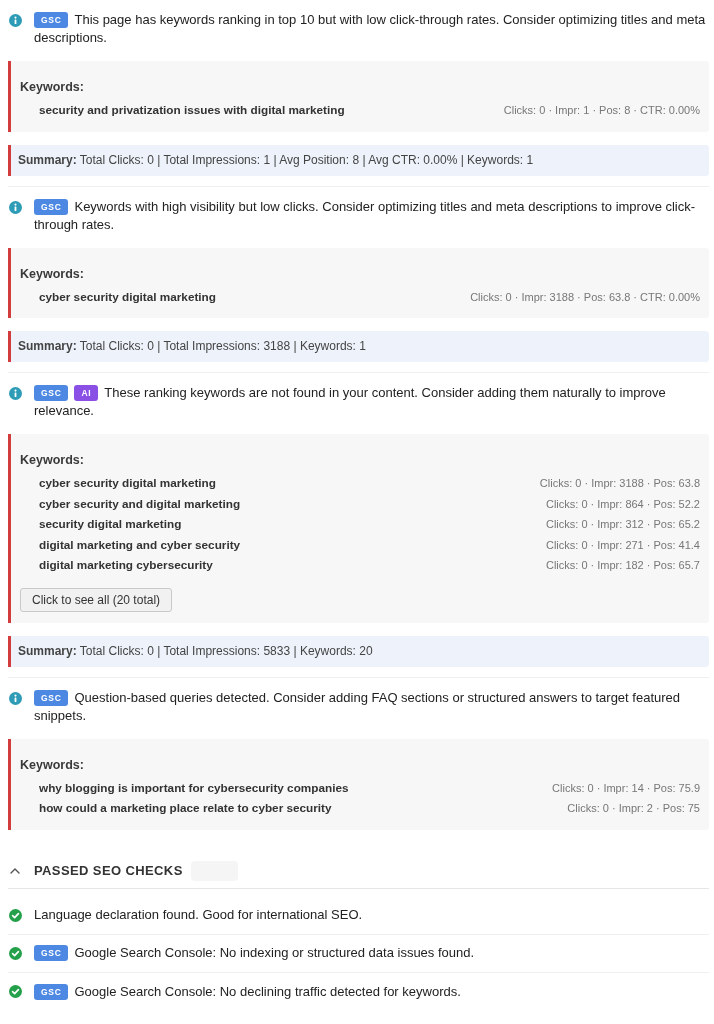 The height and width of the screenshot is (1024, 714). I want to click on summary-text: Summary: Total Clicks: 0 | Total Impressions: 3188 | Keywords: 1, so click(192, 346).